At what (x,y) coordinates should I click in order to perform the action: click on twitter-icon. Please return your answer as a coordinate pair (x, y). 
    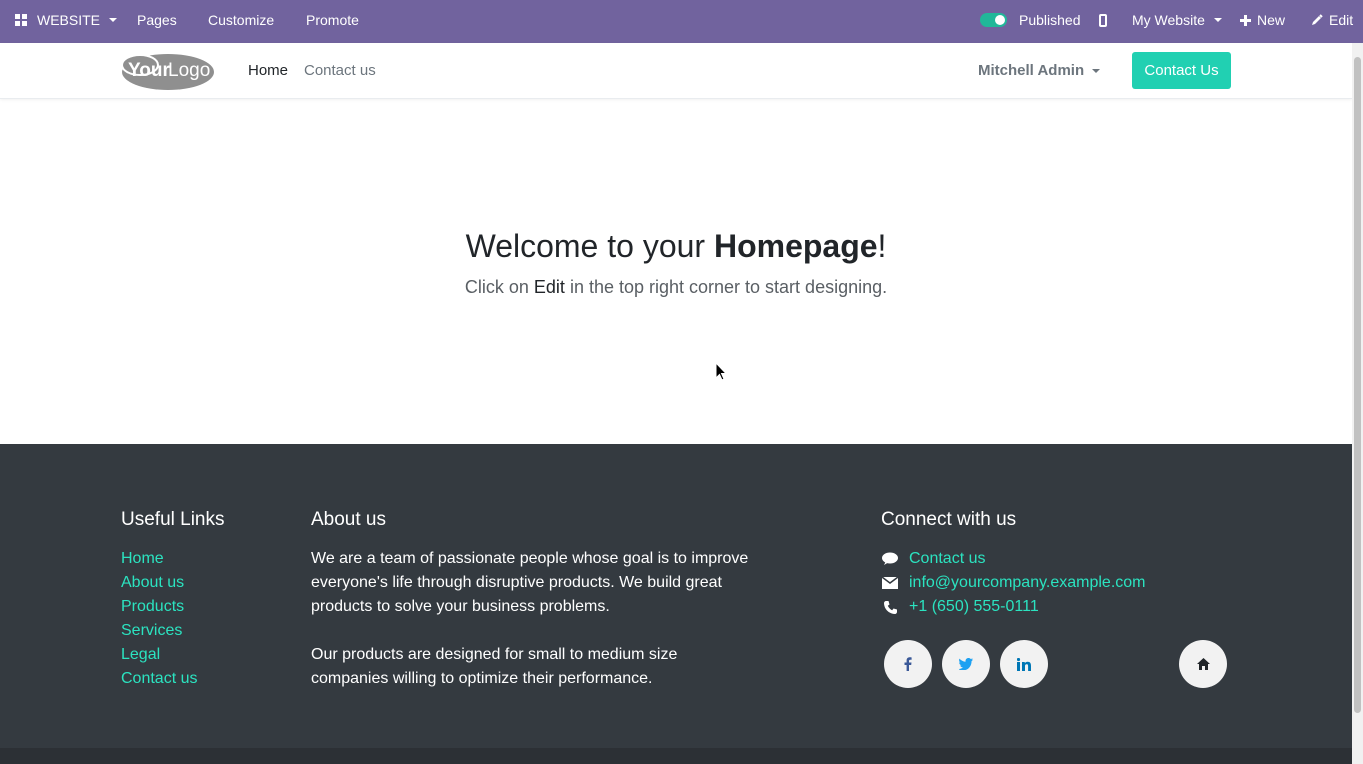
    Looking at the image, I should click on (966, 664).